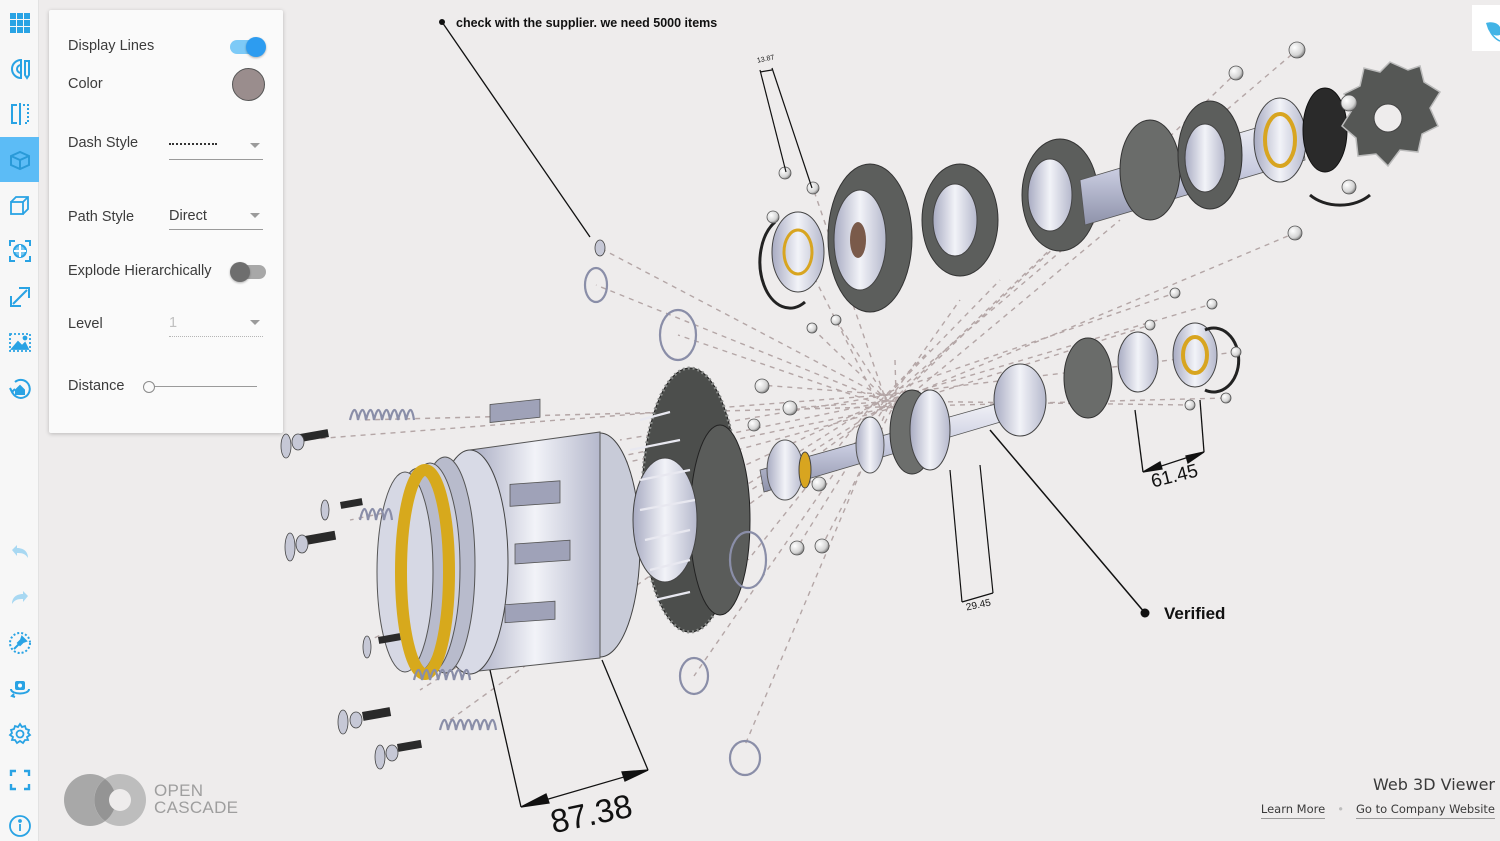 The image size is (1500, 841). I want to click on home-rotate-icon, so click(19, 388).